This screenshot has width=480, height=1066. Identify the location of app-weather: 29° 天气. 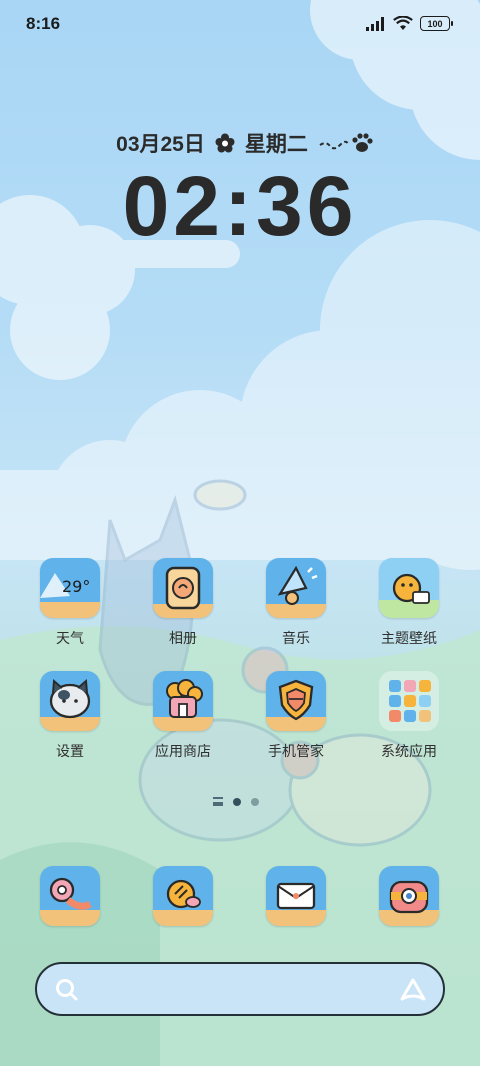
(70, 603).